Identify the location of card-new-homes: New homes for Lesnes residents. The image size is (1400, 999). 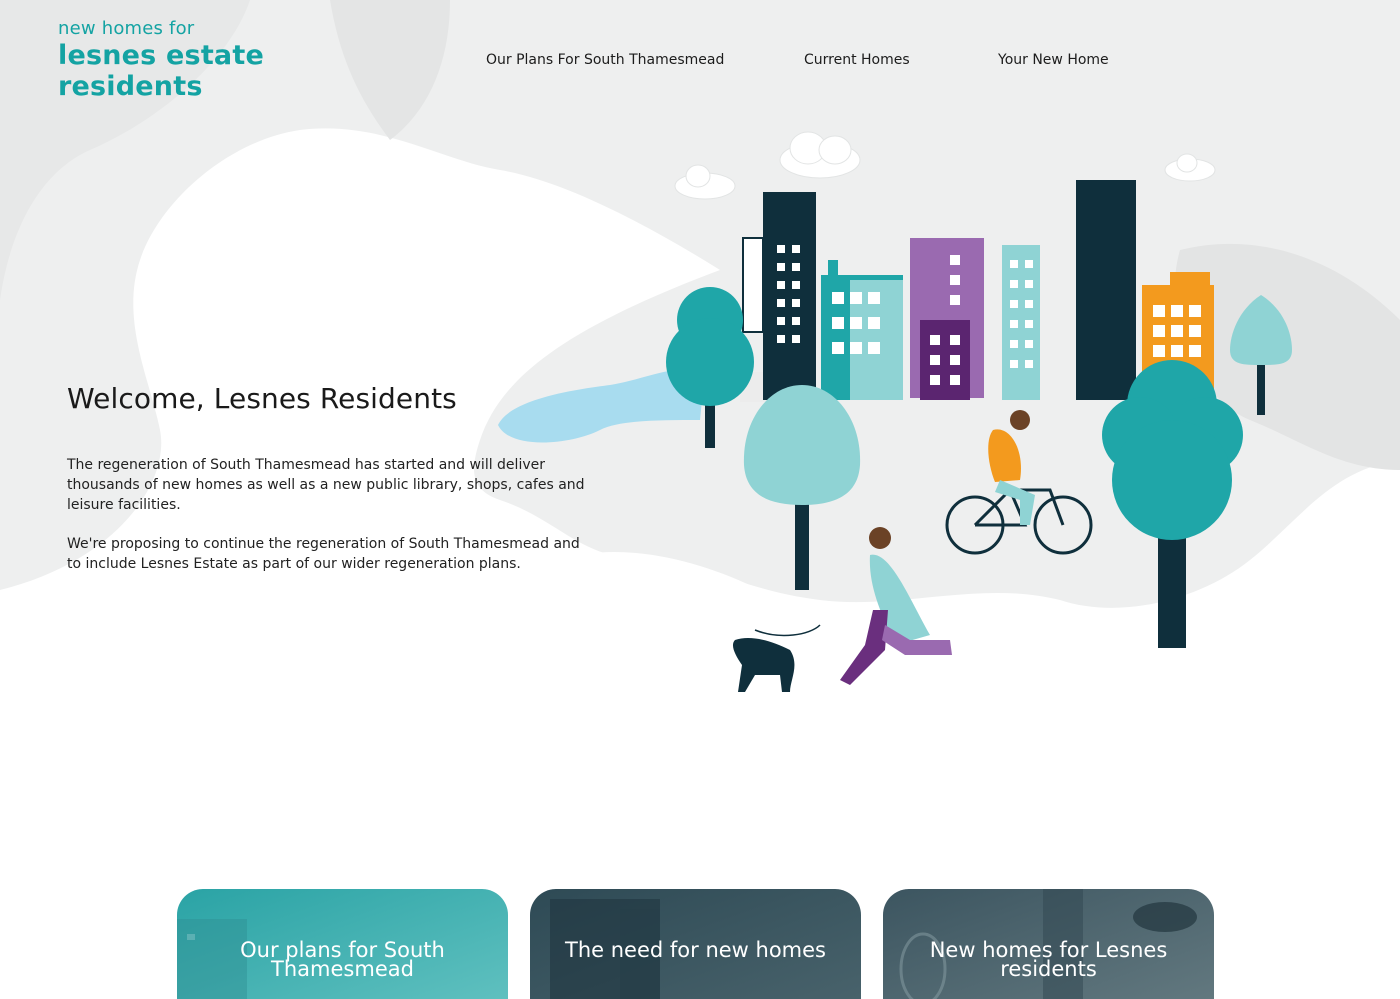
(1048, 944).